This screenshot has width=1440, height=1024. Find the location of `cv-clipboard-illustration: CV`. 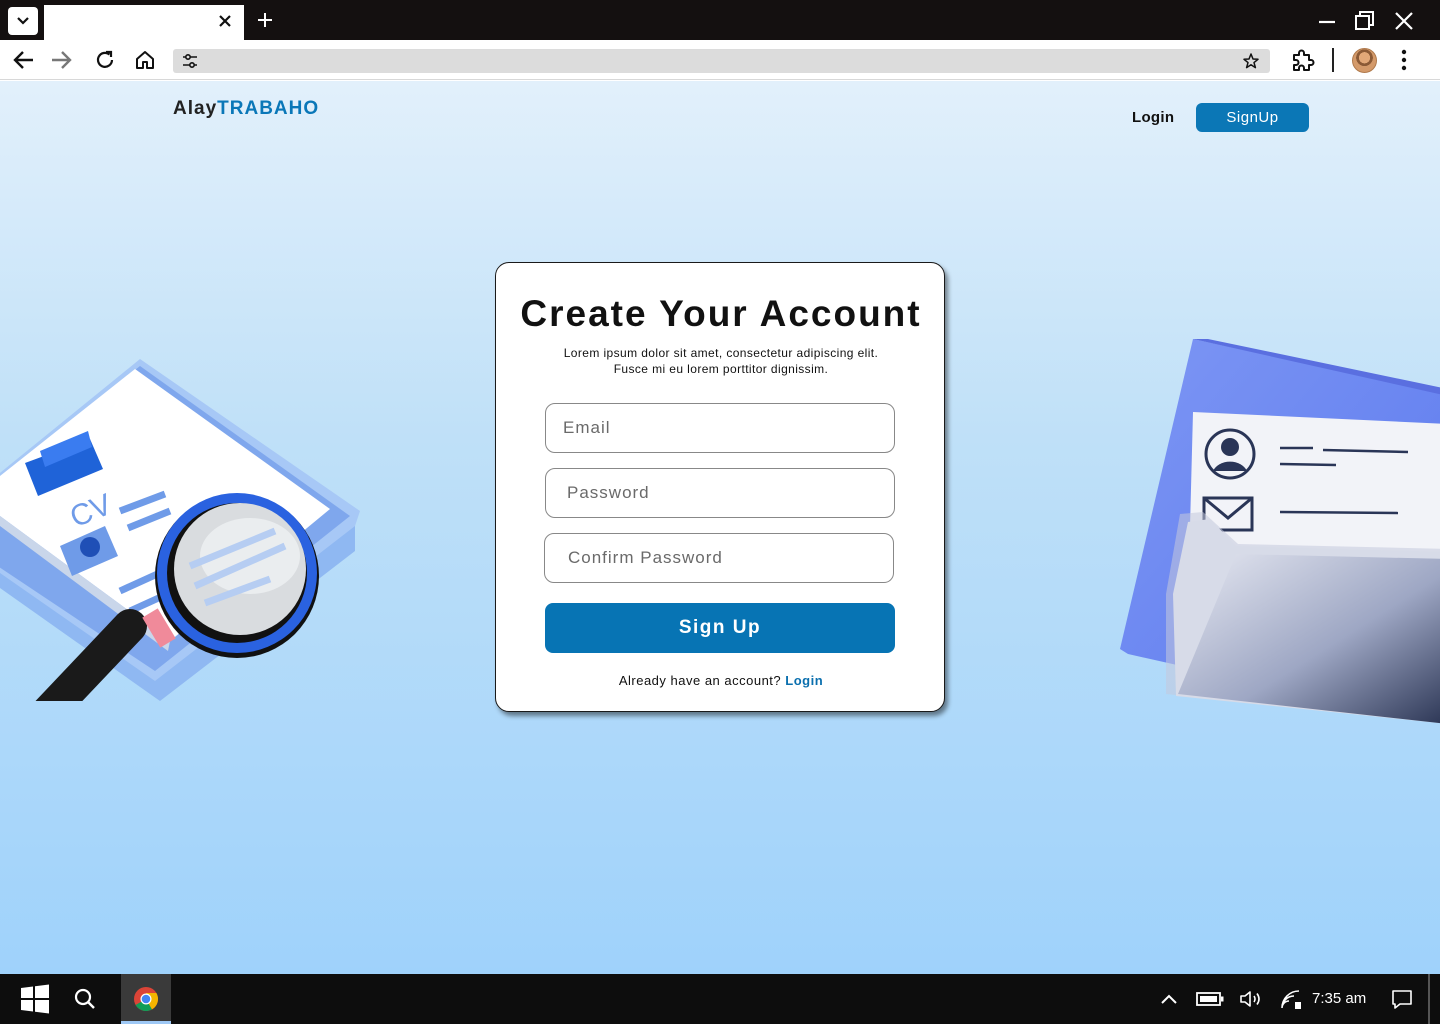

cv-clipboard-illustration: CV is located at coordinates (180, 530).